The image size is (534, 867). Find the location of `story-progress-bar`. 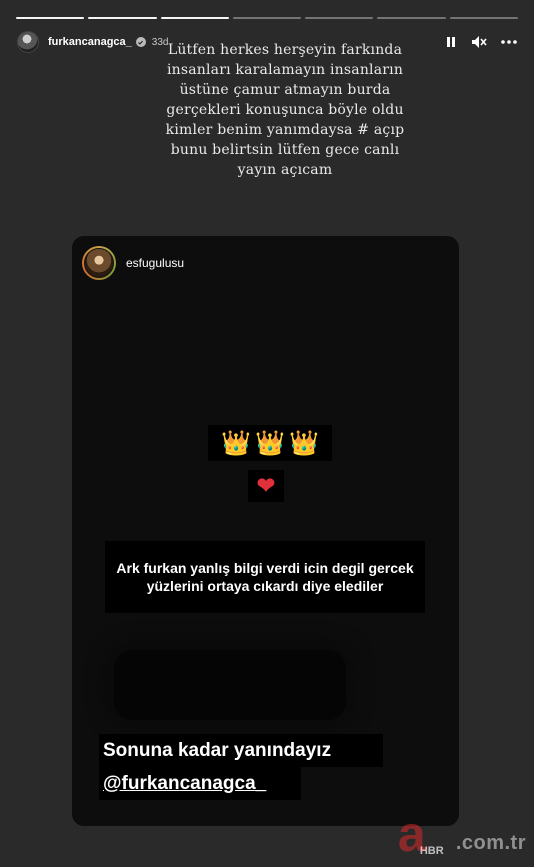

story-progress-bar is located at coordinates (267, 18).